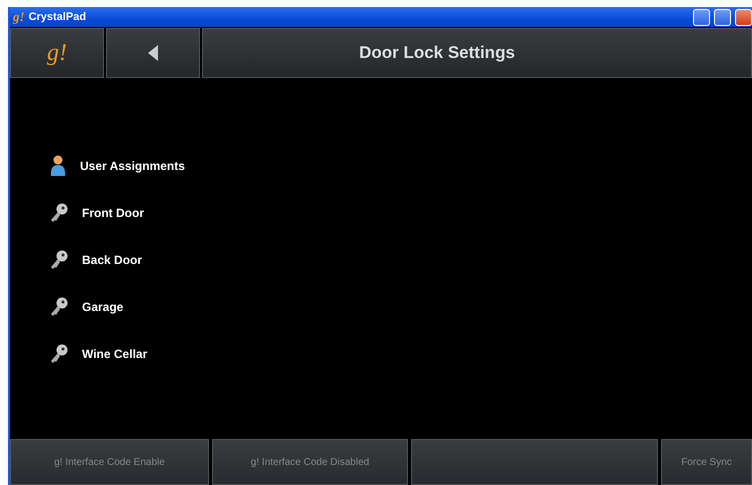  Describe the element at coordinates (103, 307) in the screenshot. I see `menu-item: Garage` at that location.